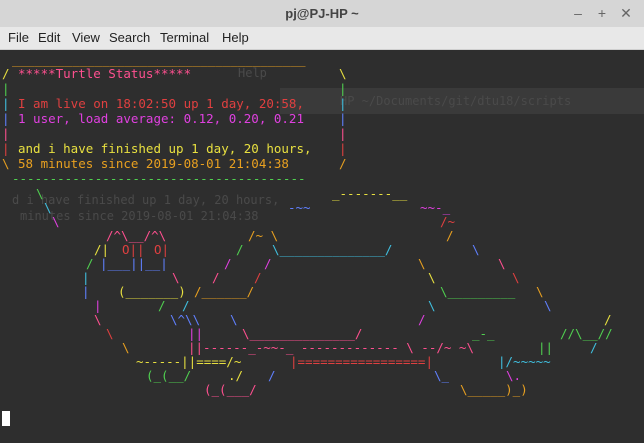 Image resolution: width=644 pixels, height=443 pixels. I want to click on menu-search: Search, so click(129, 37).